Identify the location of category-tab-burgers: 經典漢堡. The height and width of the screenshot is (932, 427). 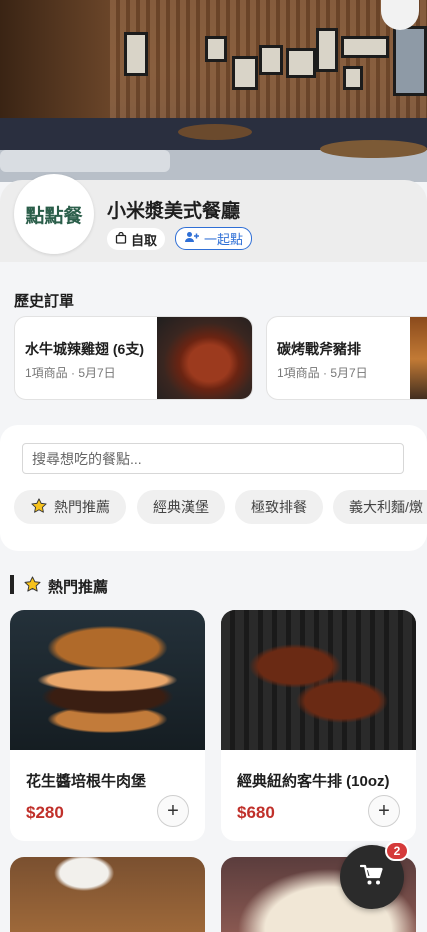
(181, 507).